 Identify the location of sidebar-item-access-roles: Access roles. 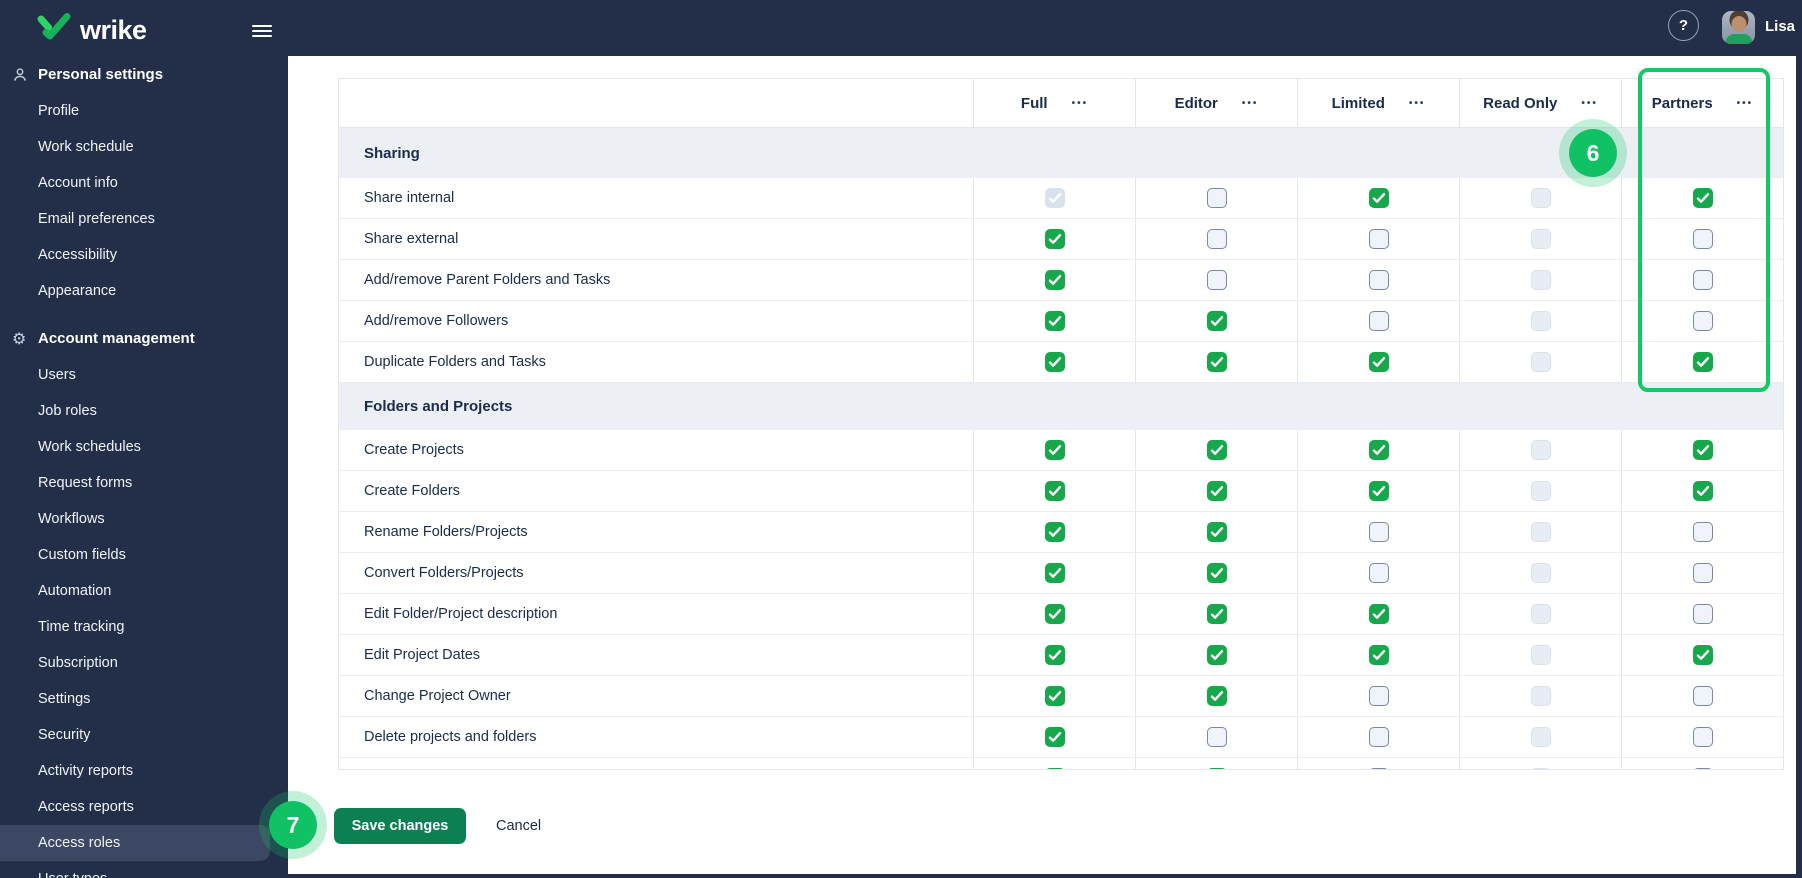
(135, 843).